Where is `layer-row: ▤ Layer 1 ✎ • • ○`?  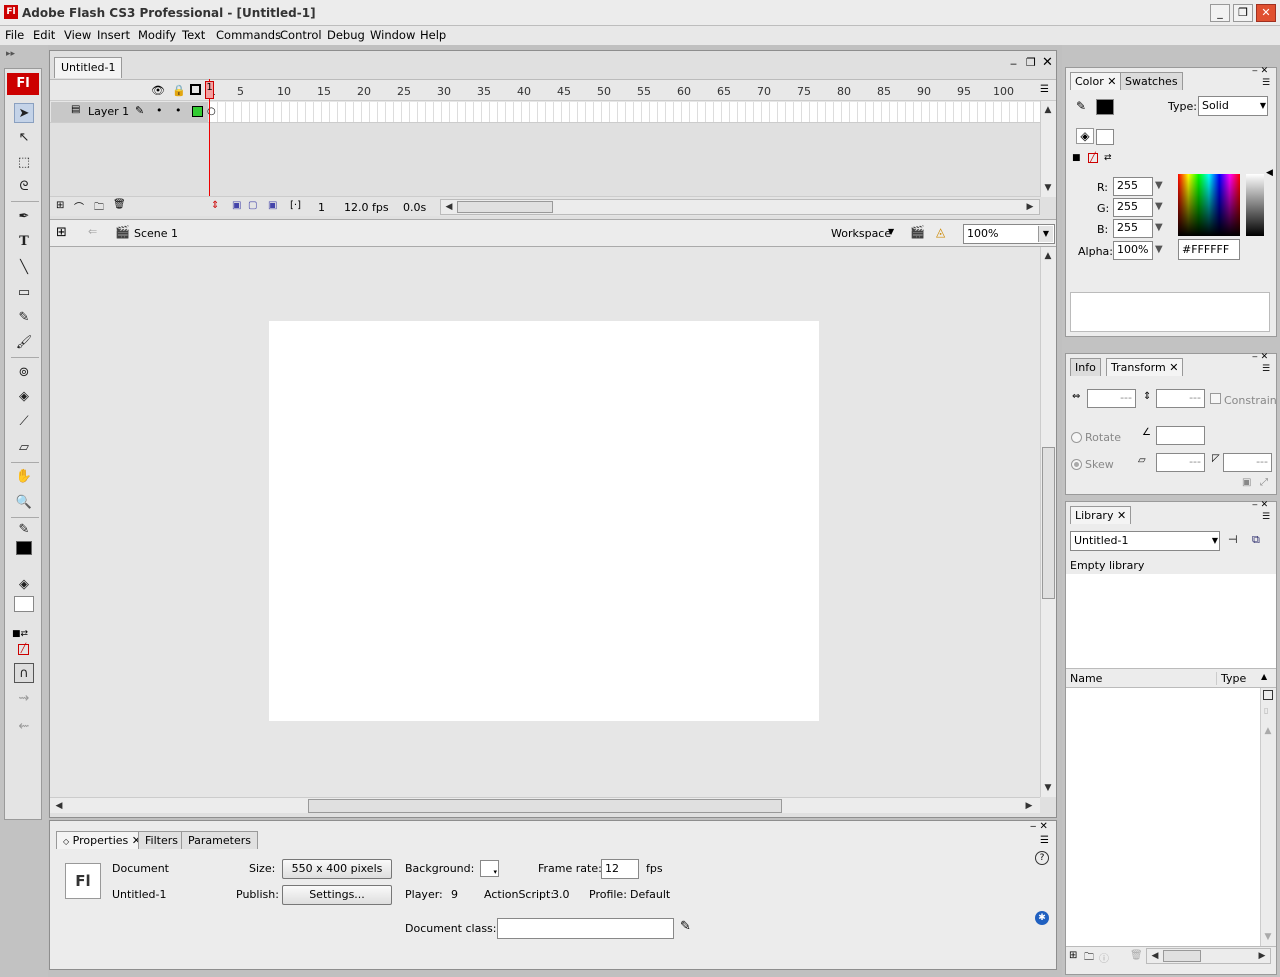
layer-row: ▤ Layer 1 ✎ • • ○ is located at coordinates (545, 112).